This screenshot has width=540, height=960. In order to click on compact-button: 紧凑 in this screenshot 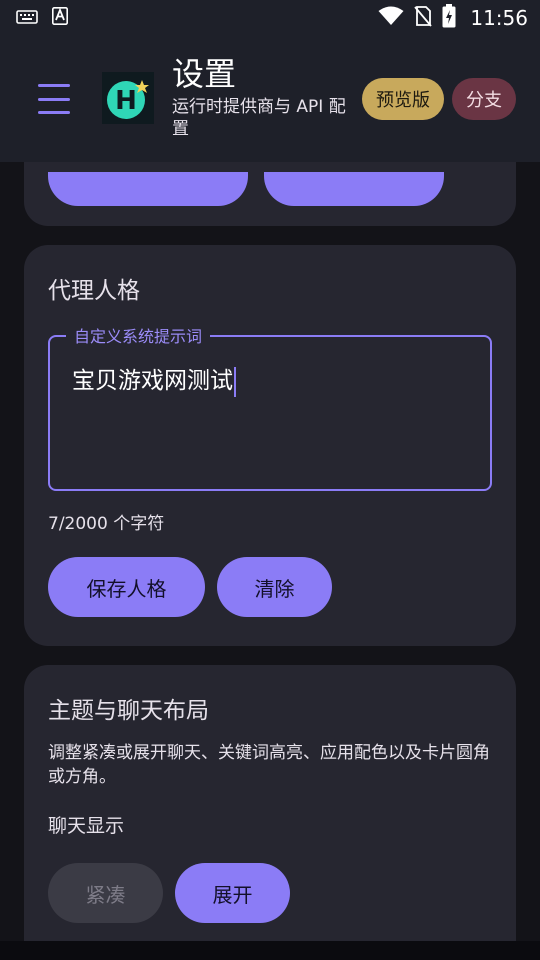, I will do `click(105, 893)`.